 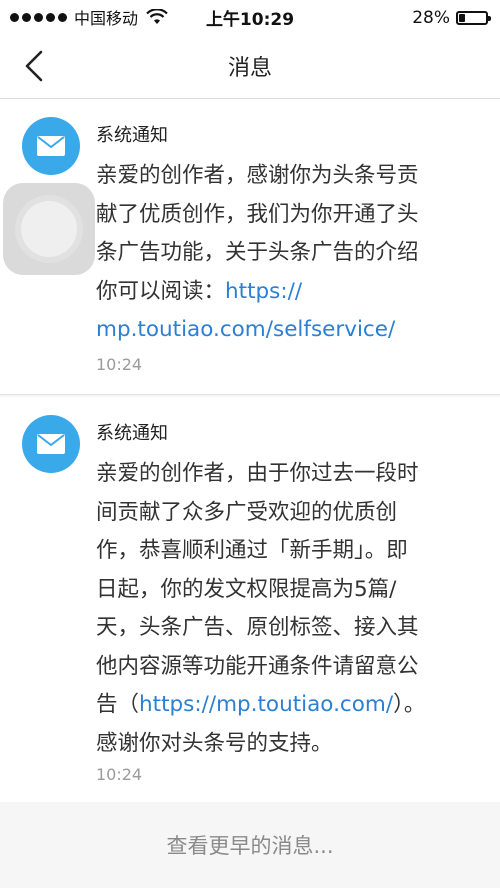 I want to click on assistive-touch-icon, so click(x=49, y=229).